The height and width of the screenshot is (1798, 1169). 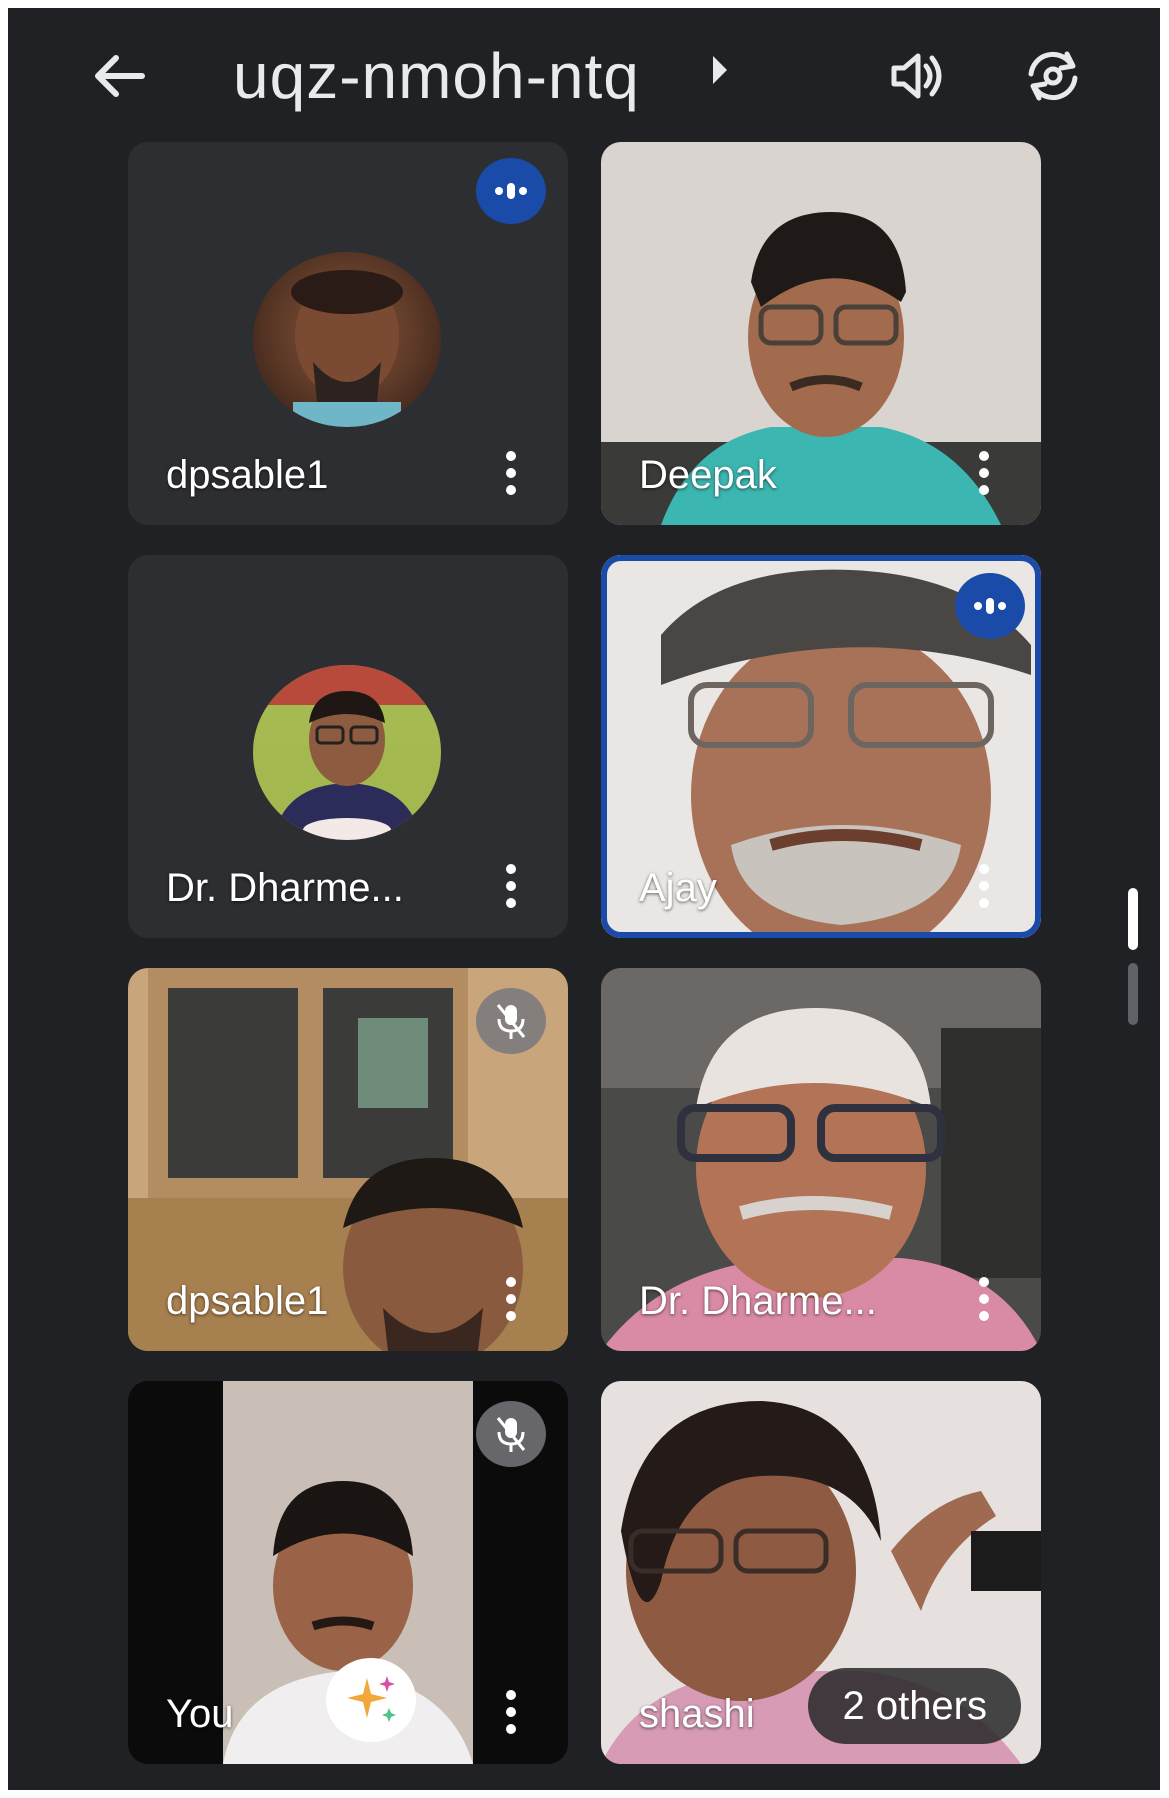 What do you see at coordinates (914, 1706) in the screenshot?
I see `others-chip: 2 others` at bounding box center [914, 1706].